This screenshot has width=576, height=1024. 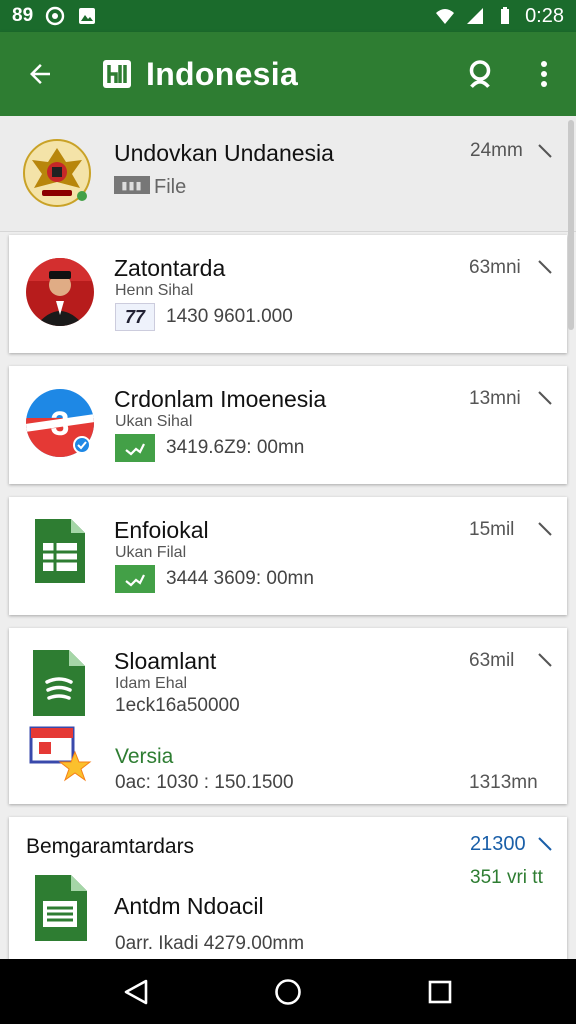 I want to click on arrow-back-icon, so click(x=40, y=74).